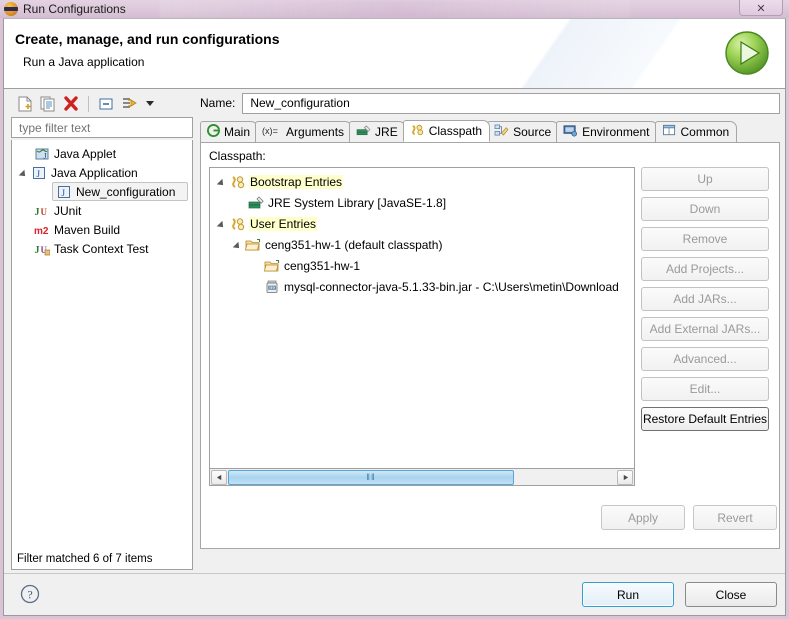  I want to click on classpath-row-user-entries: User Entries, so click(422, 223).